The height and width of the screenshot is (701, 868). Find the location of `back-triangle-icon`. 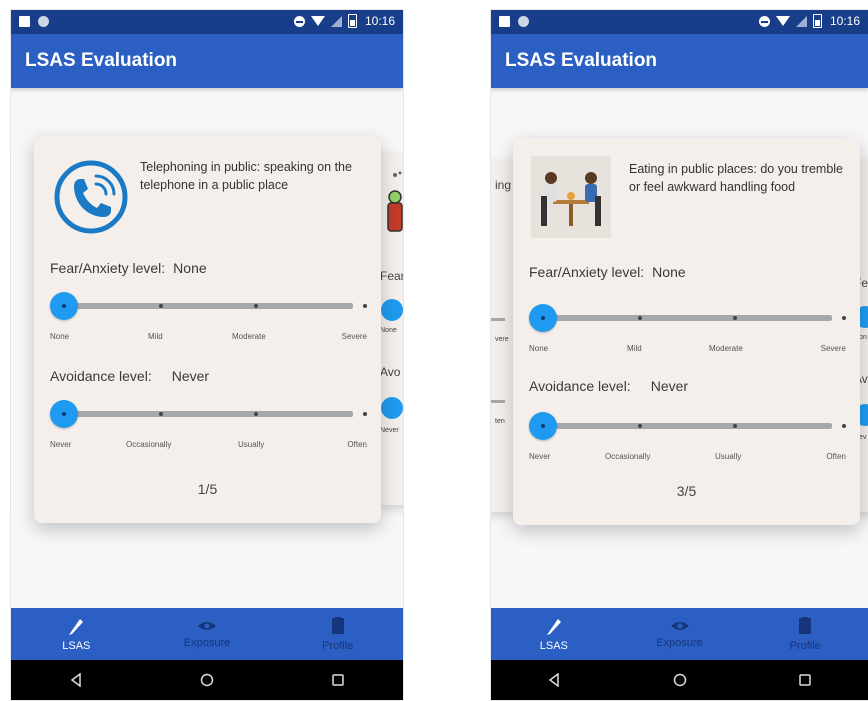

back-triangle-icon is located at coordinates (76, 680).